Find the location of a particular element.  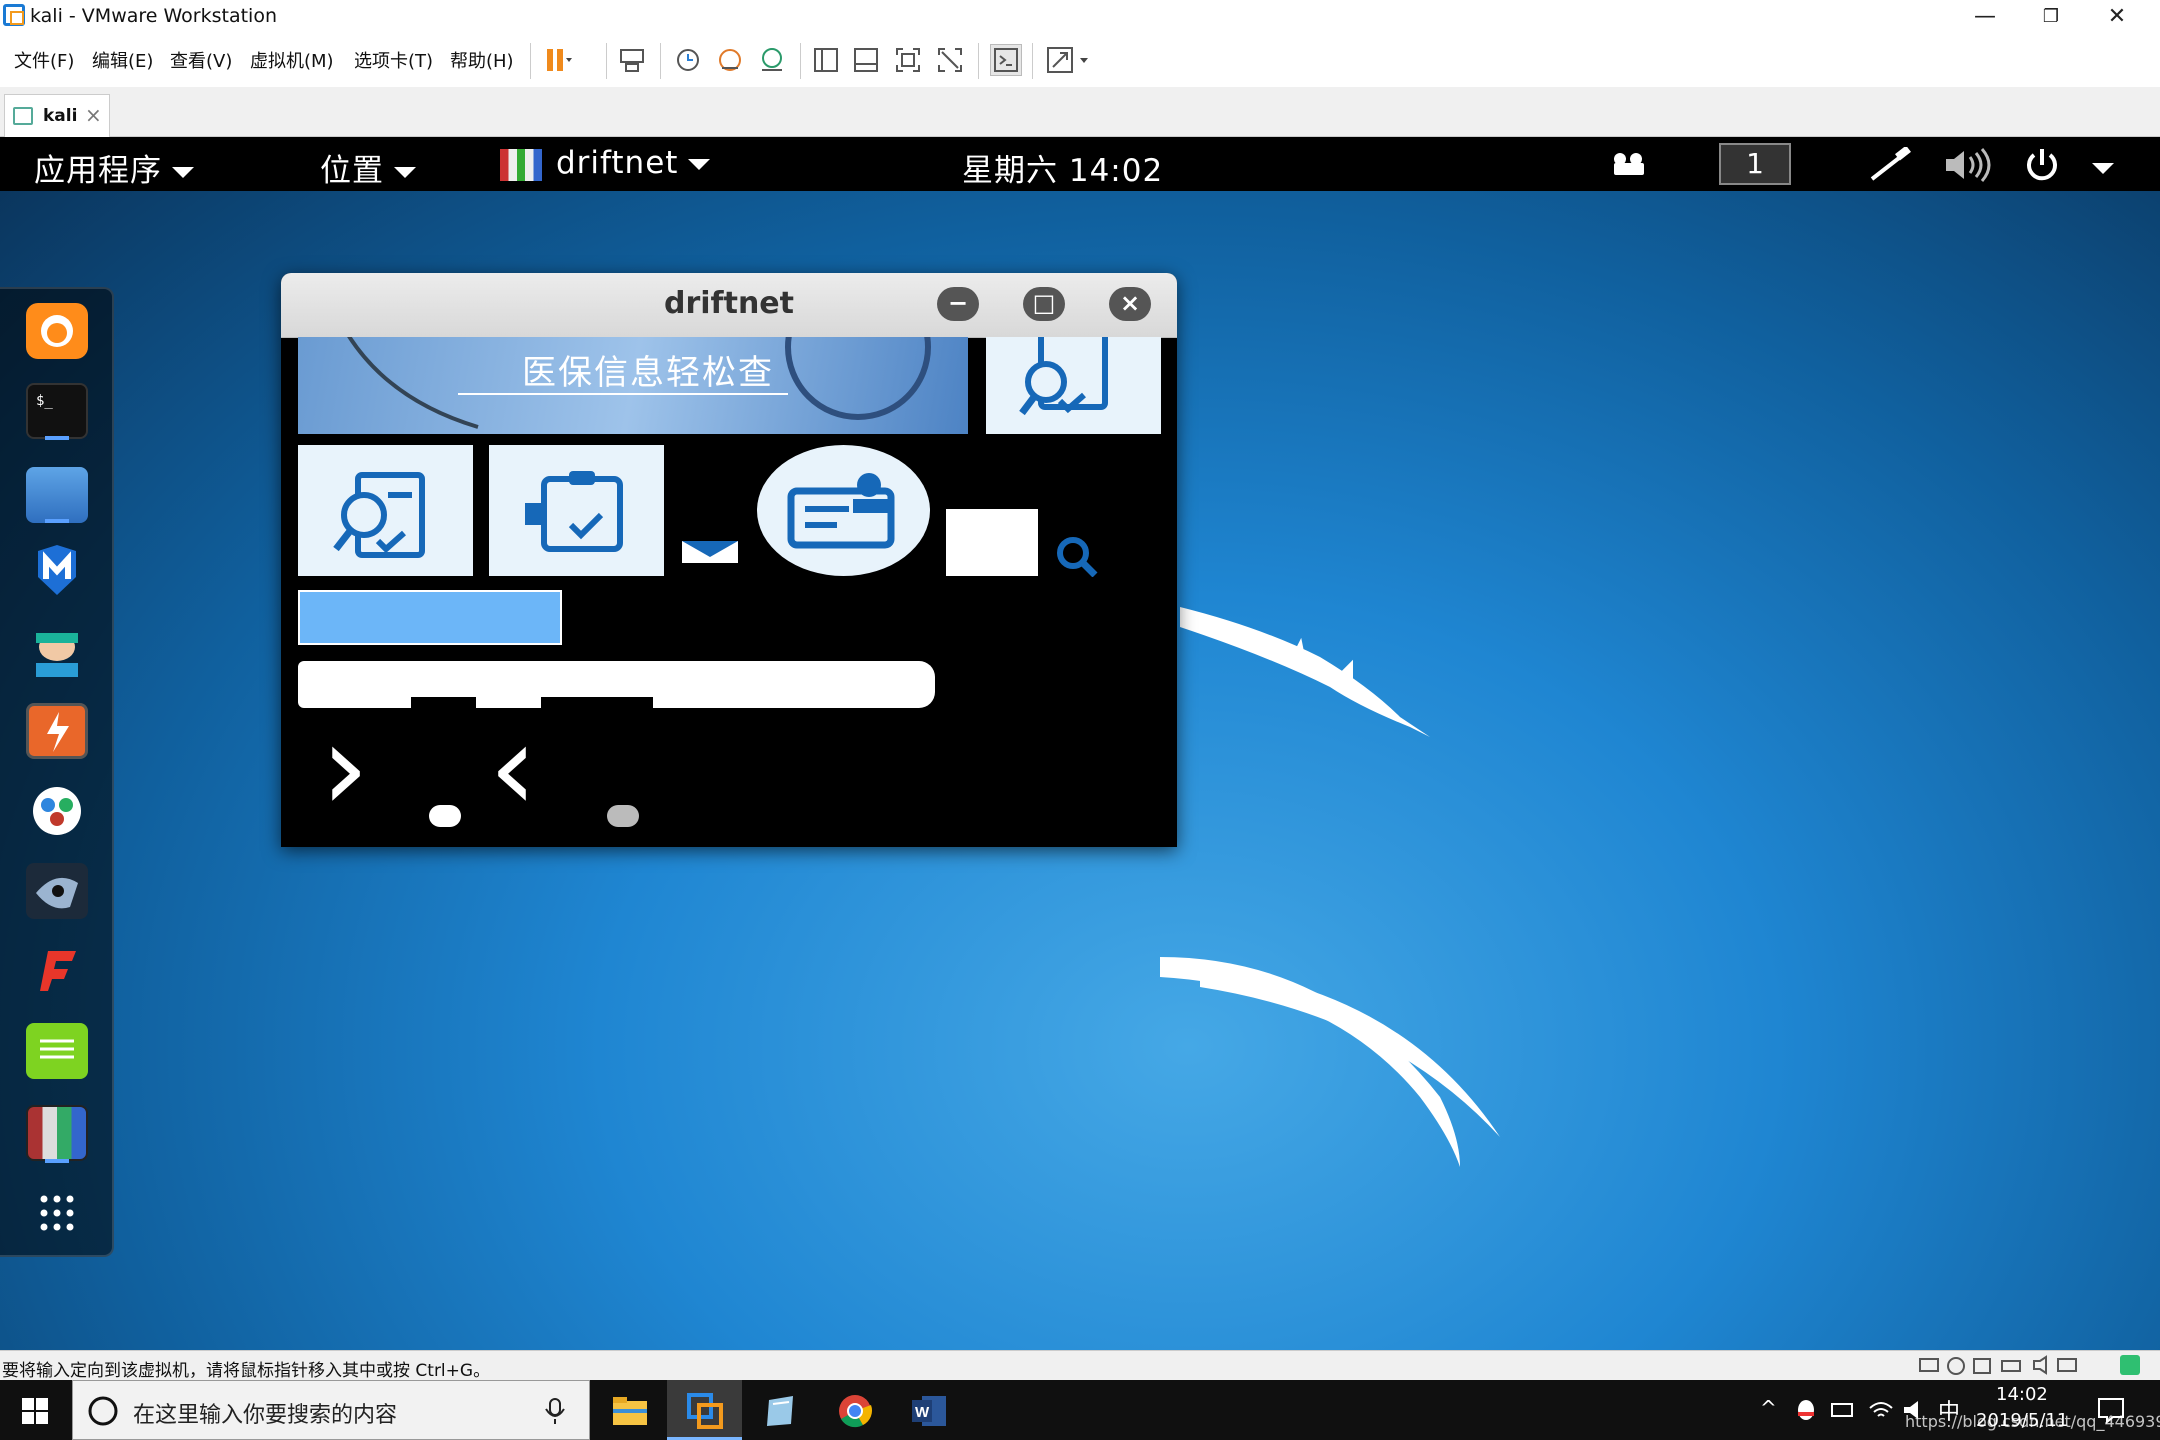

taskbar-search-box: 在这里输入你要搜索的内容 is located at coordinates (331, 1410).